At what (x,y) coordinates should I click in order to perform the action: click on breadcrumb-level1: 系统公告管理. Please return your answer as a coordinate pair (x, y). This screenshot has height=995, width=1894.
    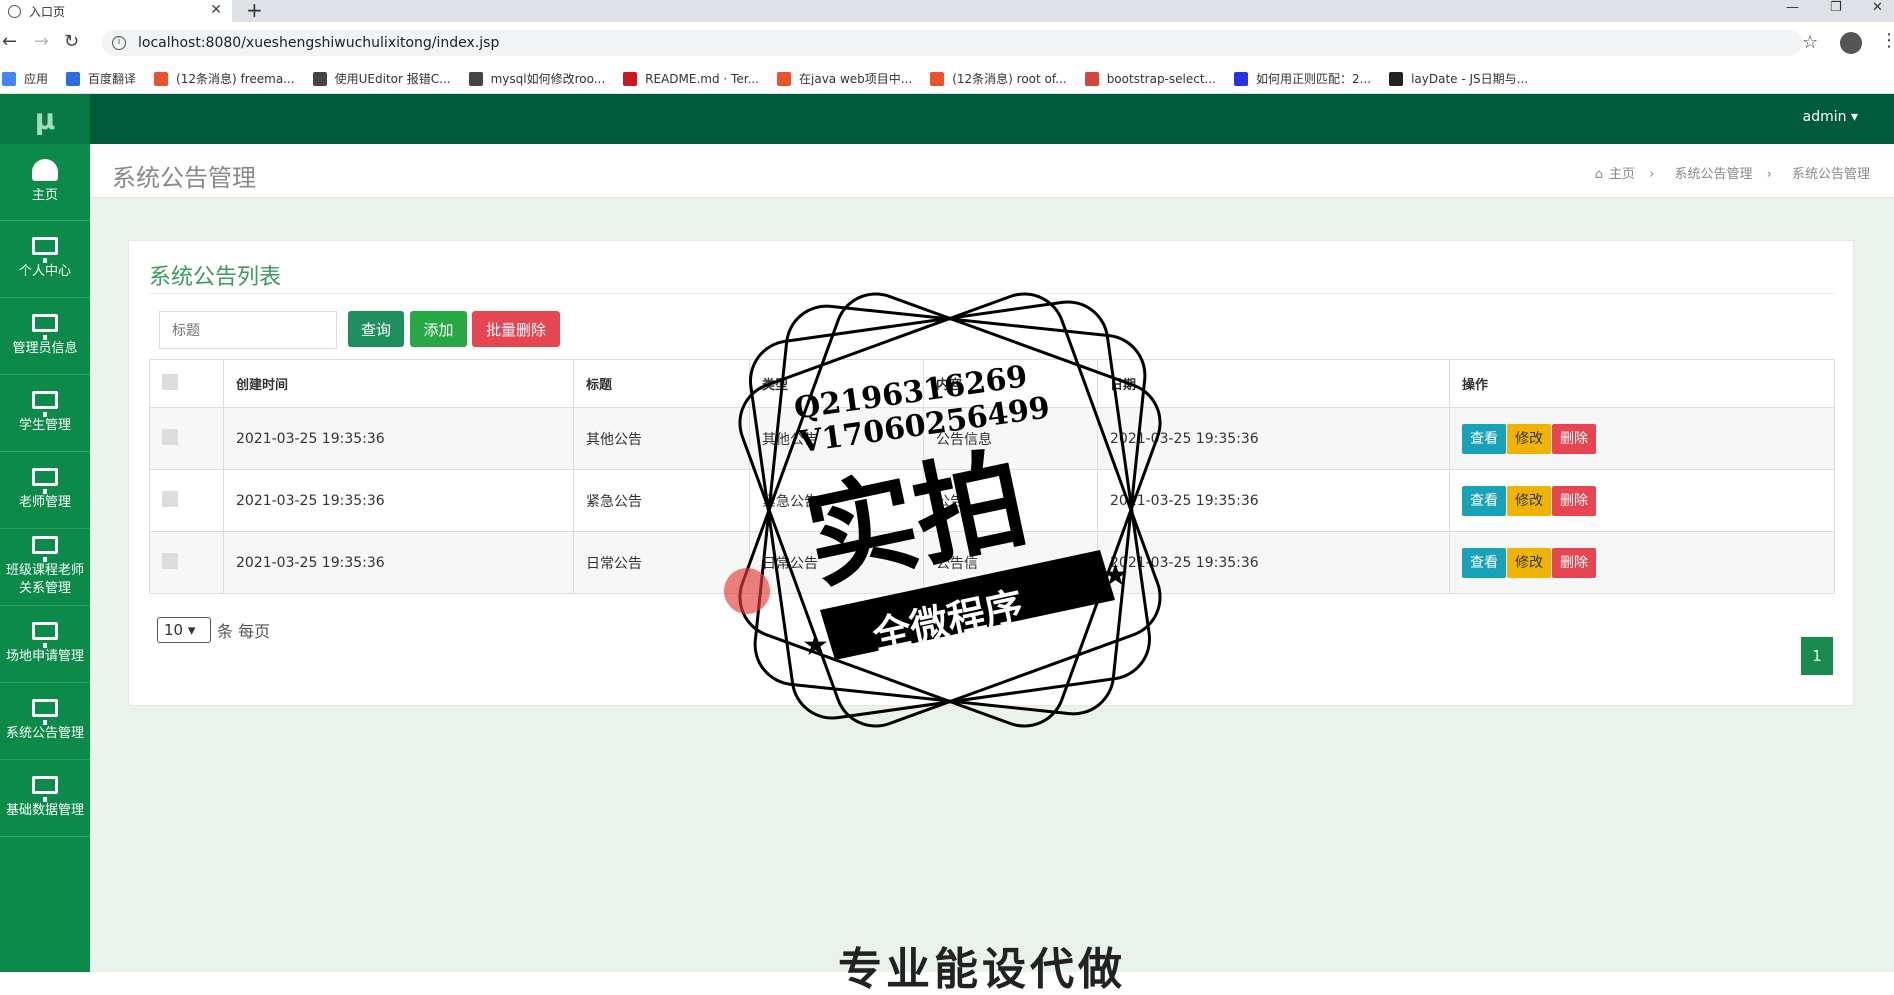
    Looking at the image, I should click on (1713, 174).